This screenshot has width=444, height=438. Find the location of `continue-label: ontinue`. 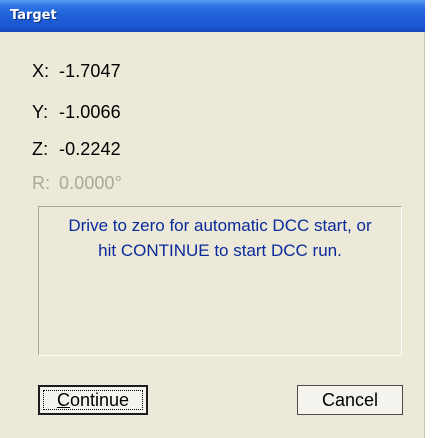

continue-label: ontinue is located at coordinates (99, 399).